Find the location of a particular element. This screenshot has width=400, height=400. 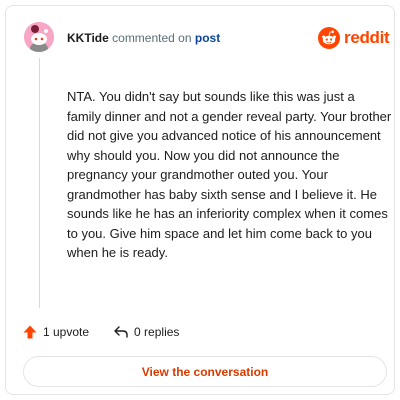

reddit-snoo-icon is located at coordinates (329, 38).